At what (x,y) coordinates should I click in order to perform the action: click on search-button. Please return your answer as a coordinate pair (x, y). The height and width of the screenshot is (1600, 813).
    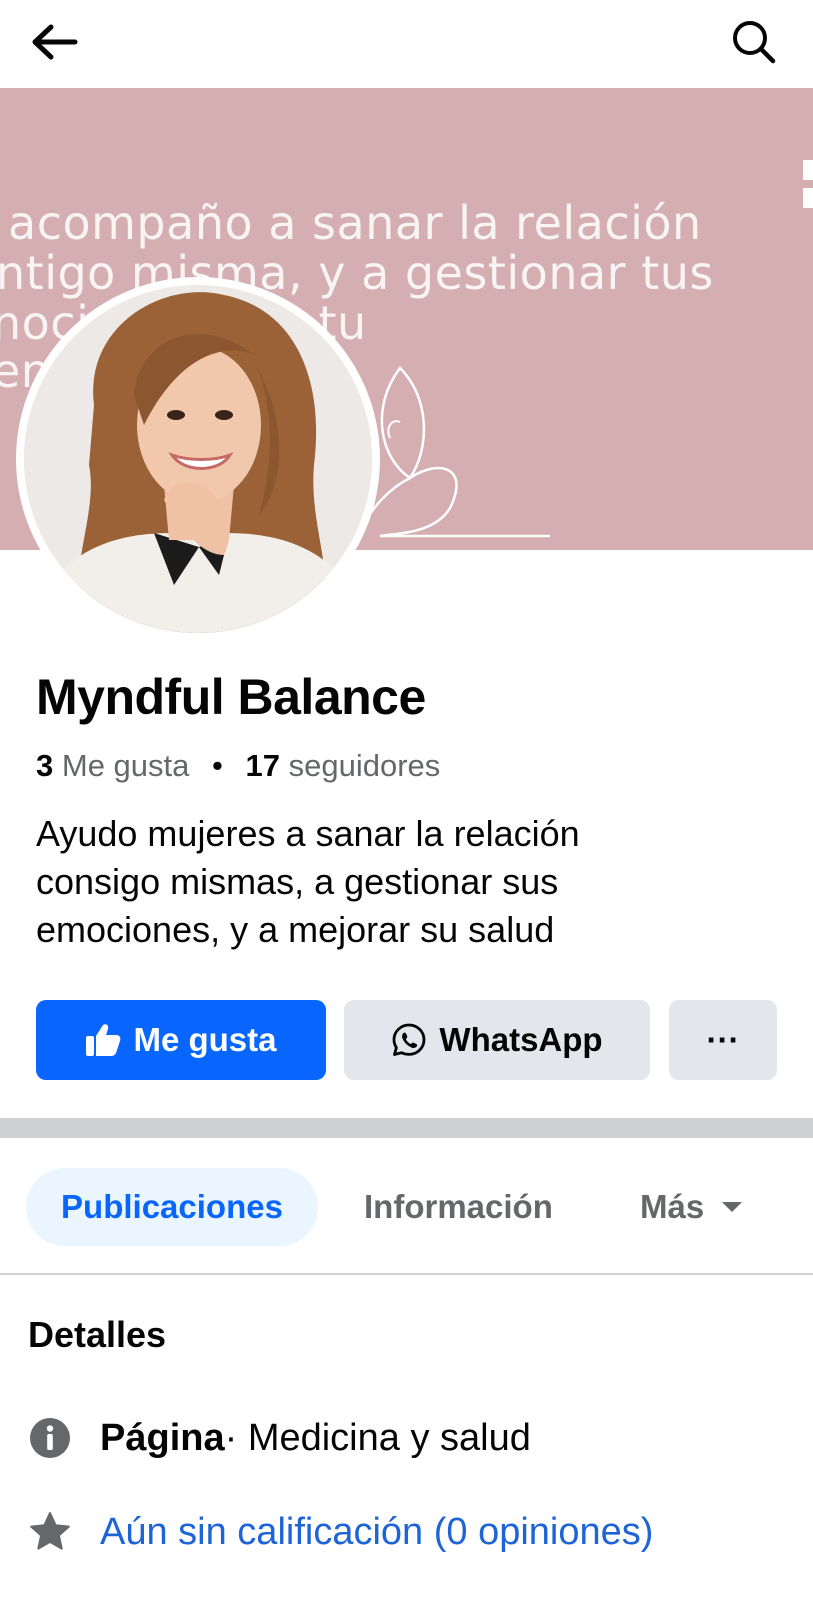
    Looking at the image, I should click on (754, 42).